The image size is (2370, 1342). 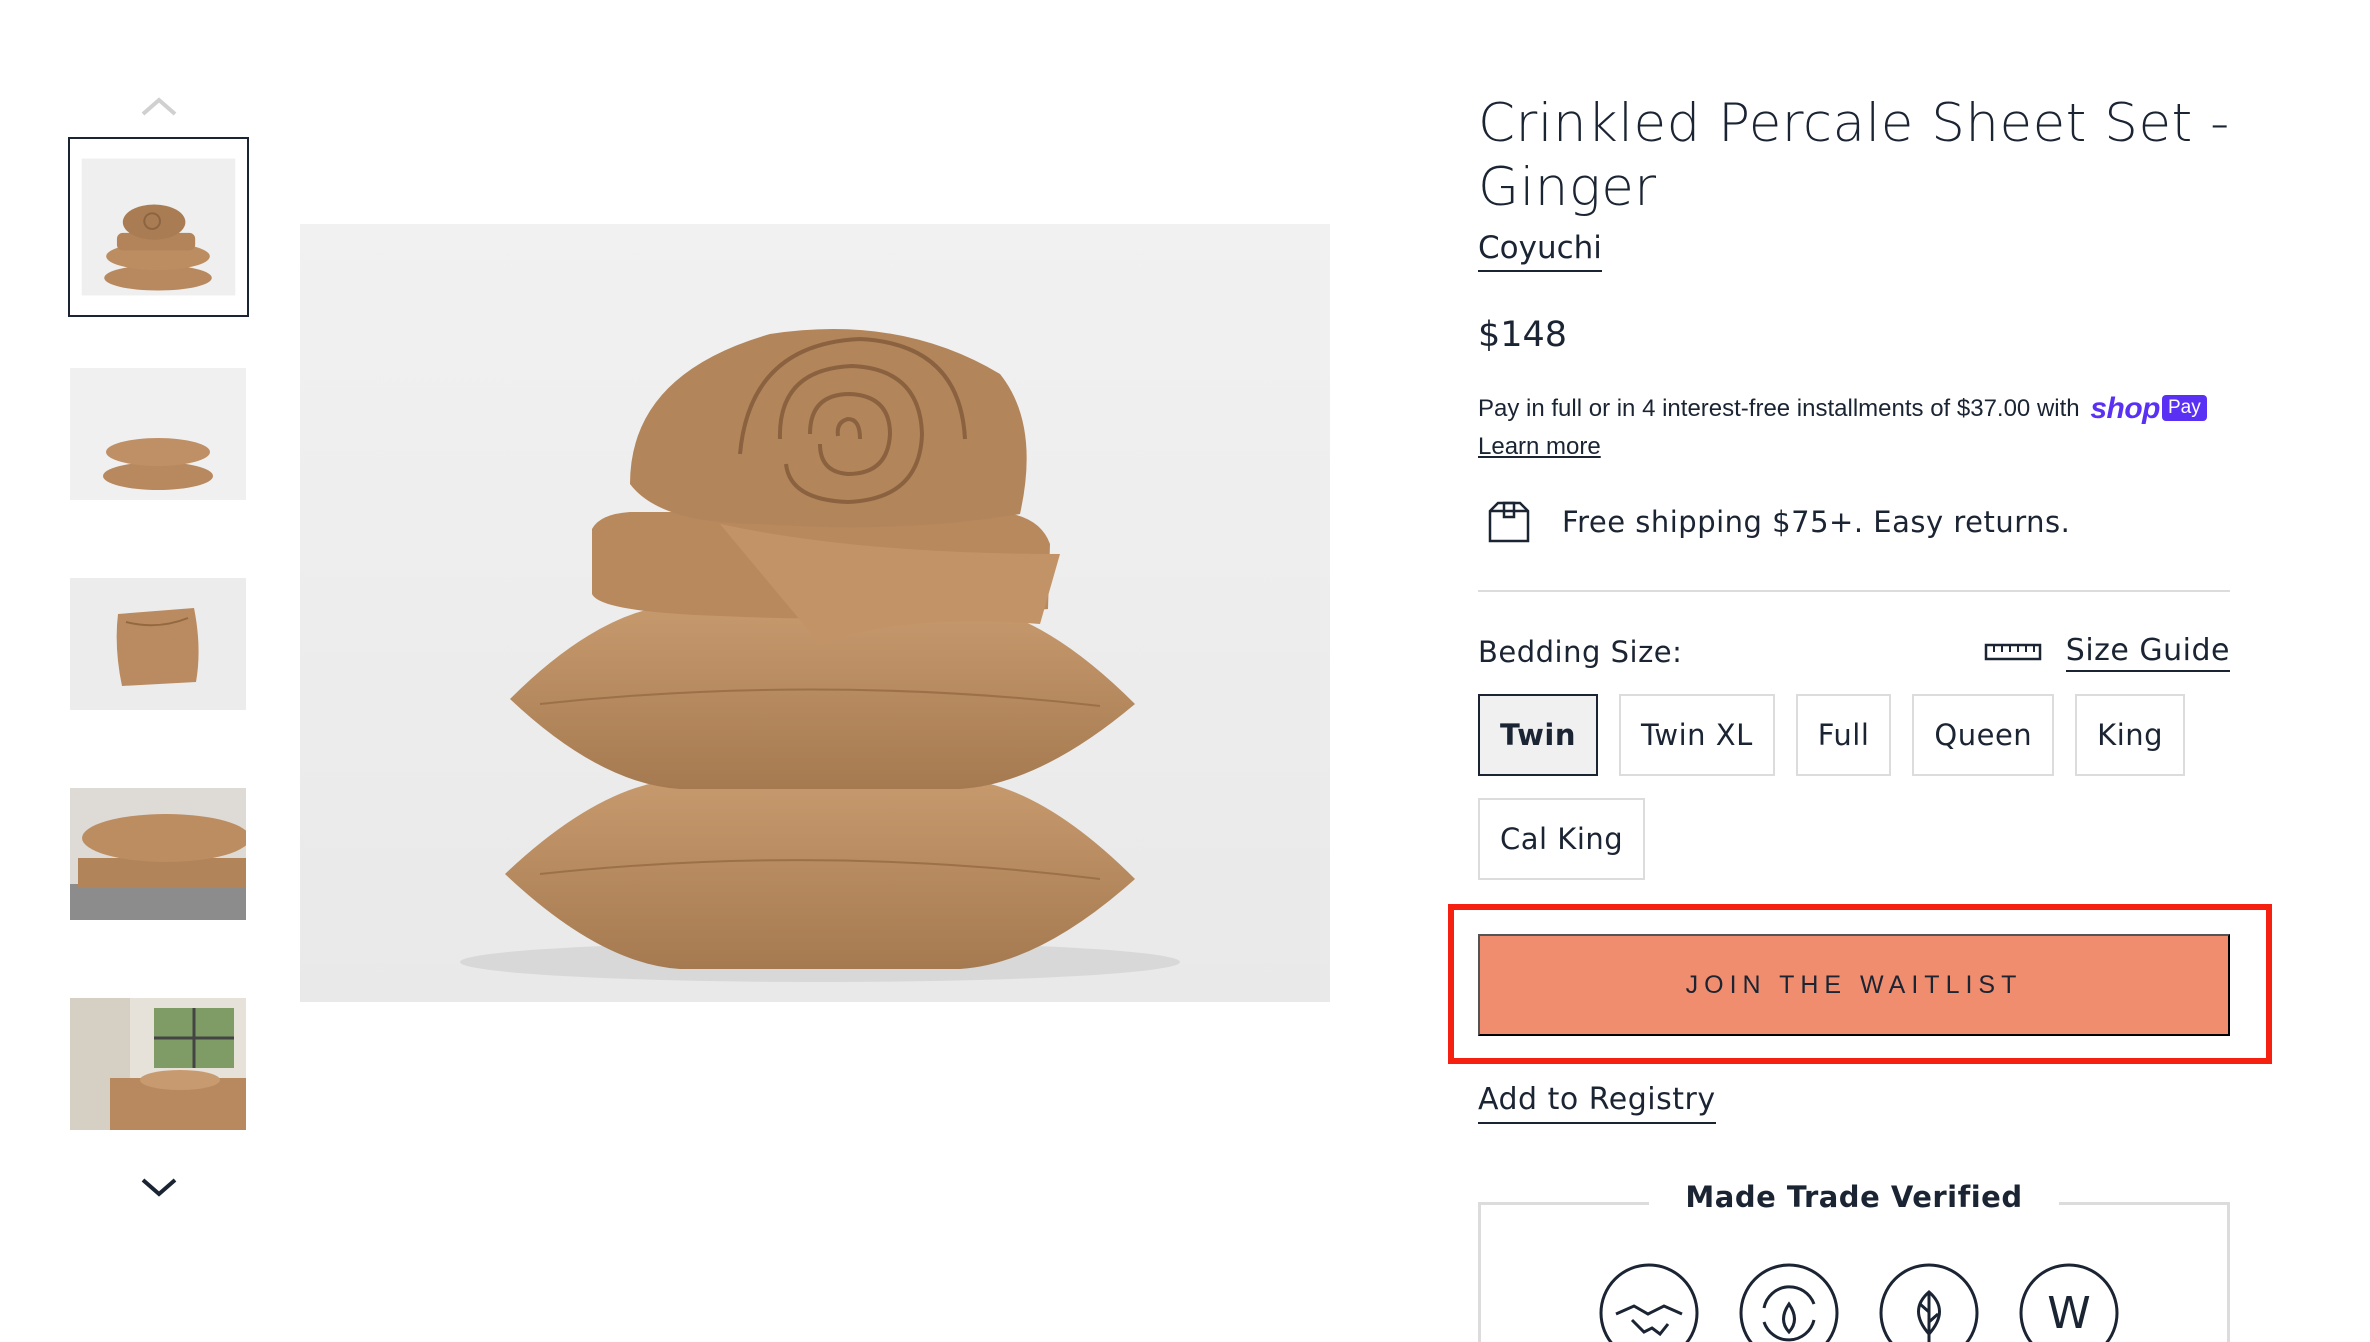 I want to click on brand-link: Coyuchi, so click(x=1540, y=250).